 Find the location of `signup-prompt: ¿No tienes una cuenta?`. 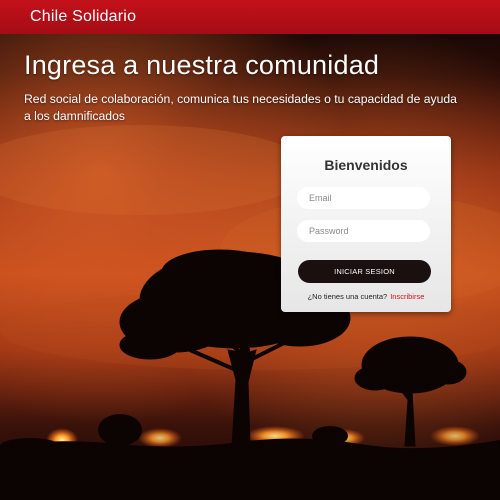

signup-prompt: ¿No tienes una cuenta? is located at coordinates (347, 296).